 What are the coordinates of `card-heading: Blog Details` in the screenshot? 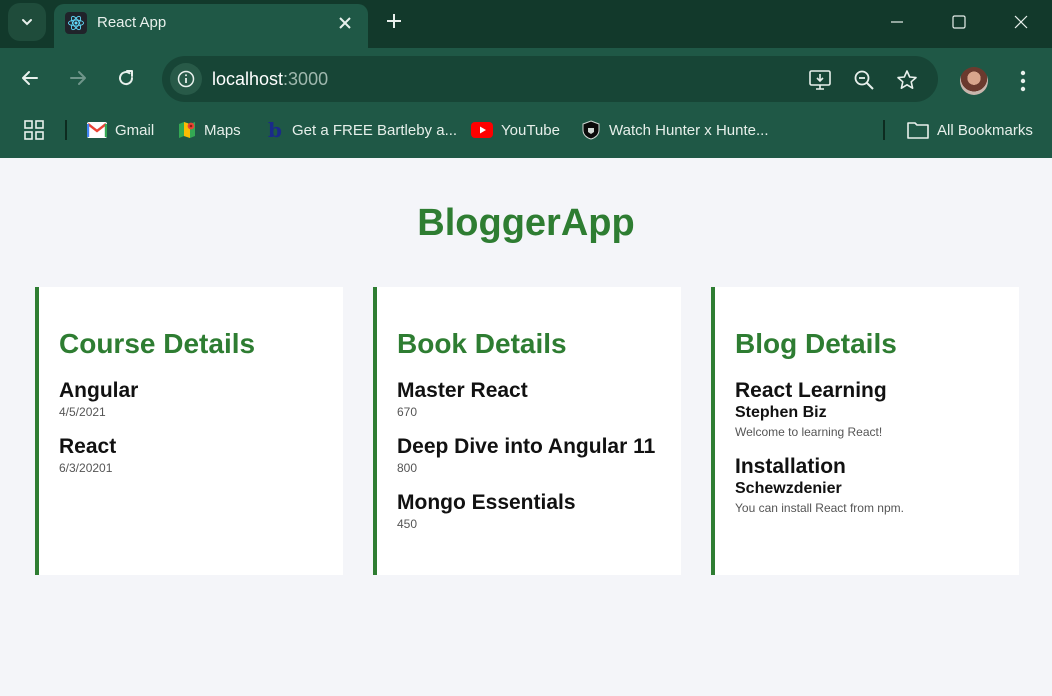 It's located at (816, 343).